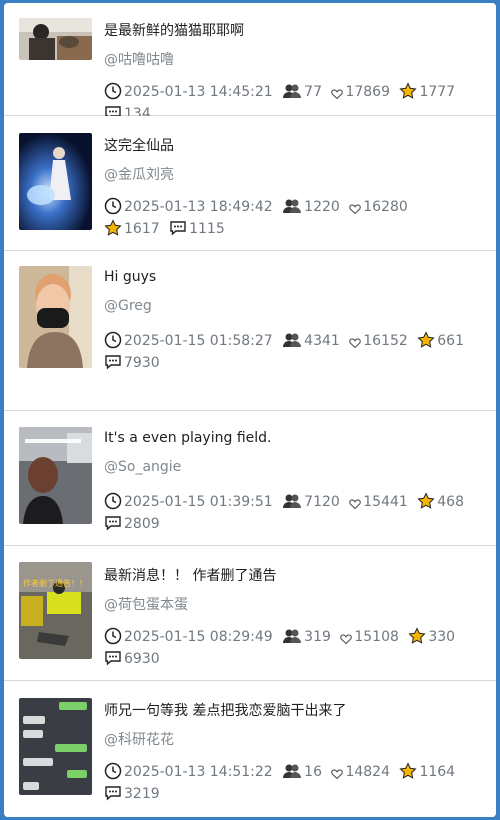 Image resolution: width=500 pixels, height=820 pixels. I want to click on post-comments: 2809, so click(132, 524).